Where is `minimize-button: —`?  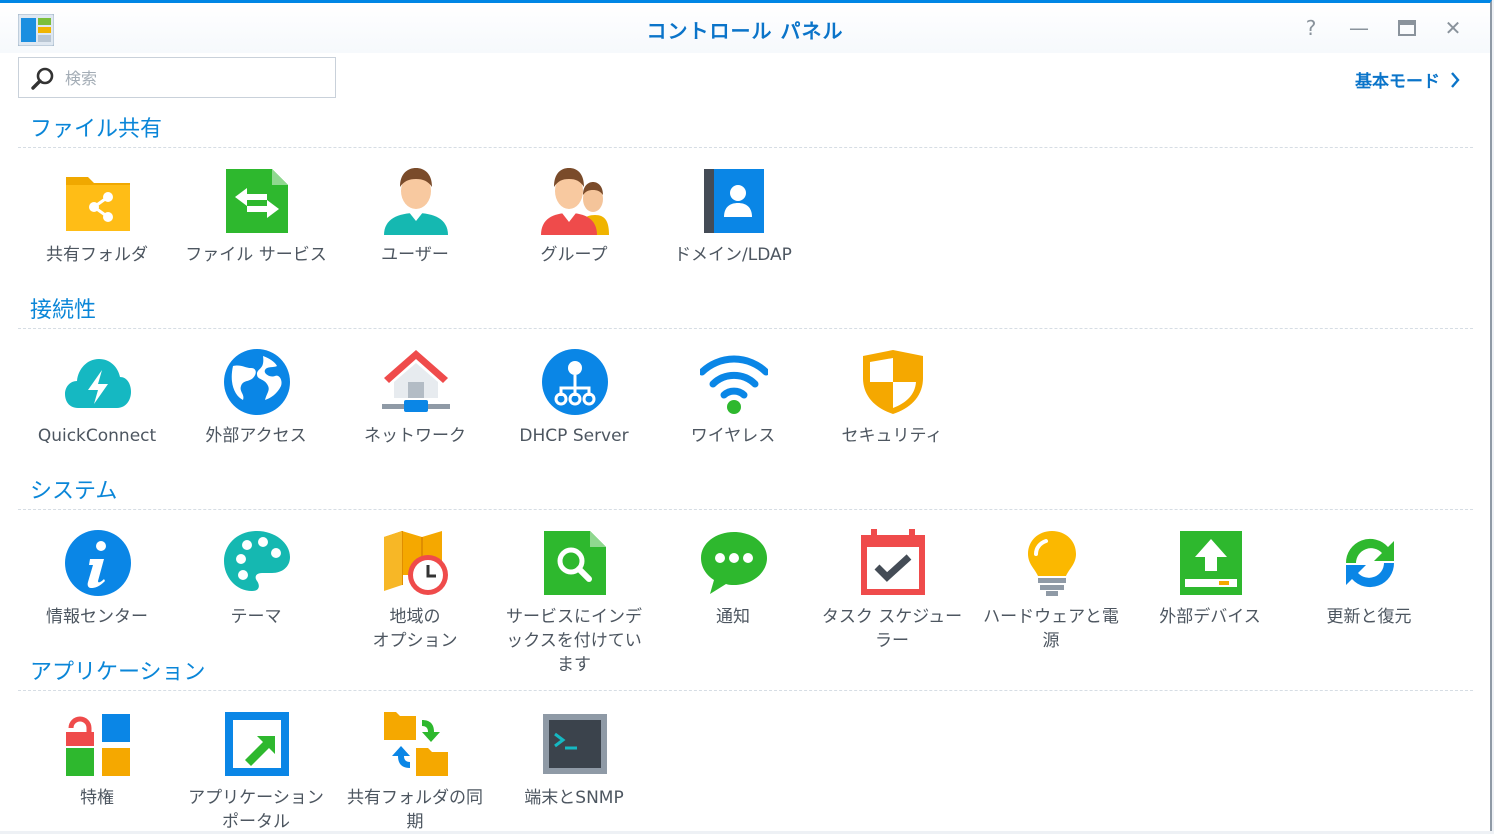 minimize-button: — is located at coordinates (1359, 28).